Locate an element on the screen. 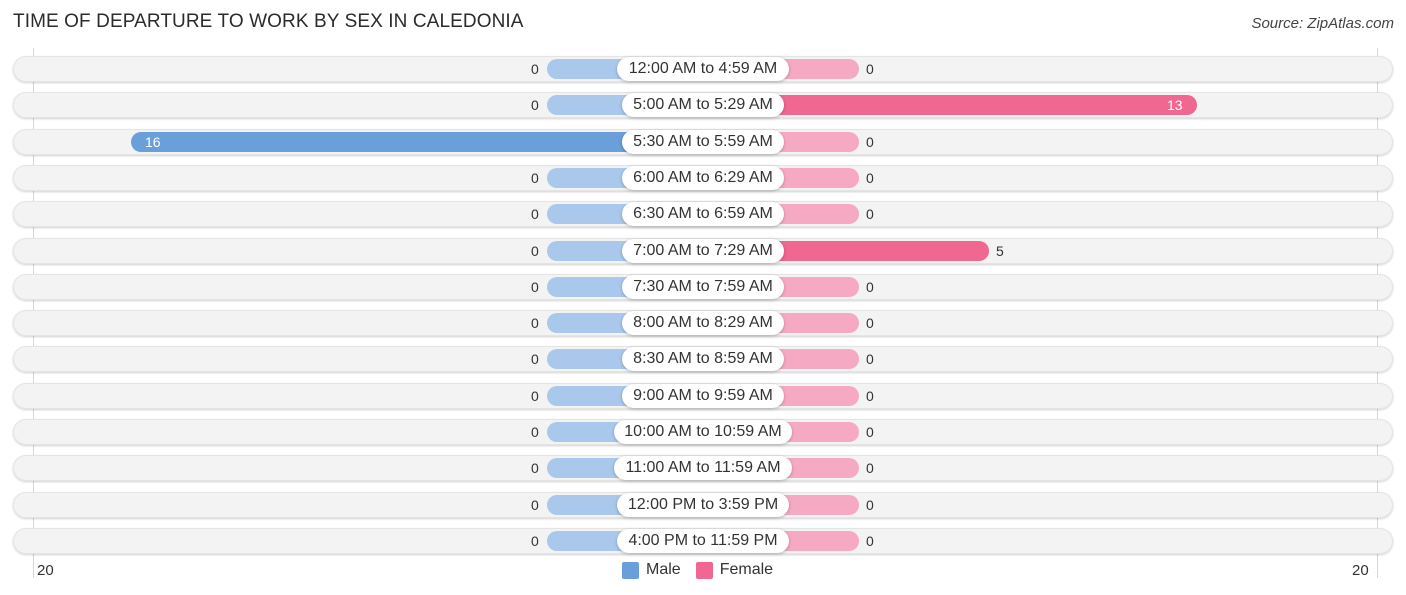 The width and height of the screenshot is (1406, 595). bar-male is located at coordinates (417, 142).